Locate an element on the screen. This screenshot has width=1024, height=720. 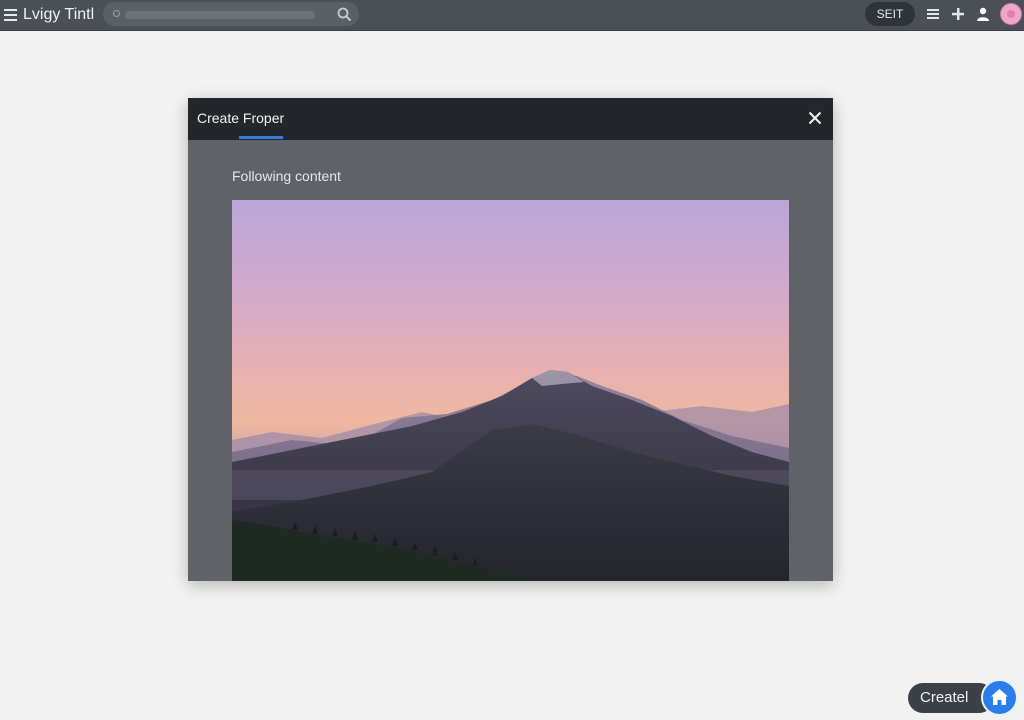
plus-icon is located at coordinates (958, 14).